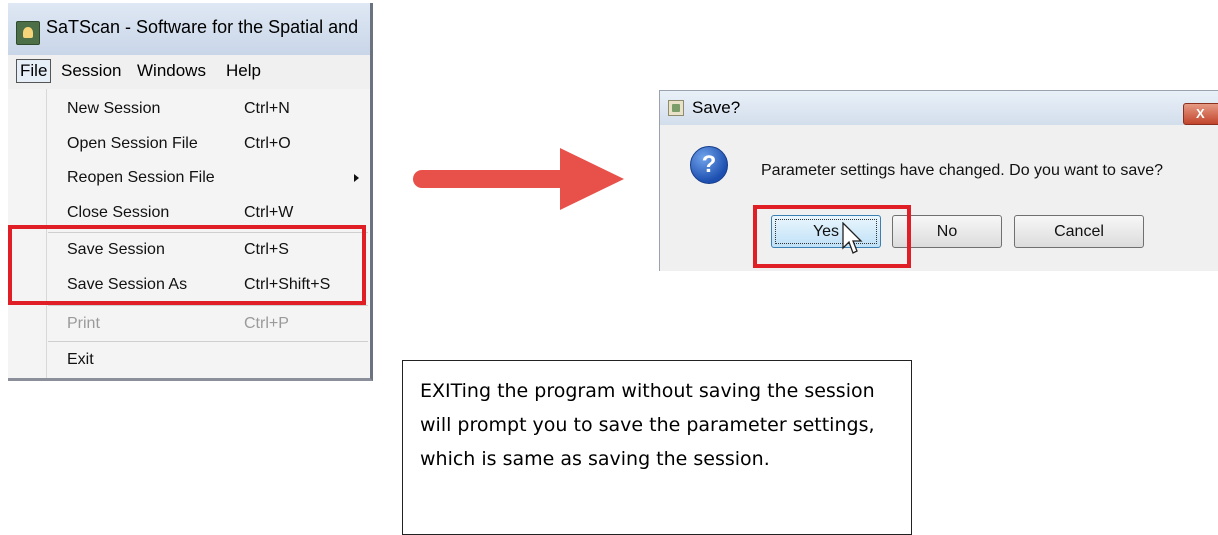  I want to click on save-items-highlight-box, so click(187, 265).